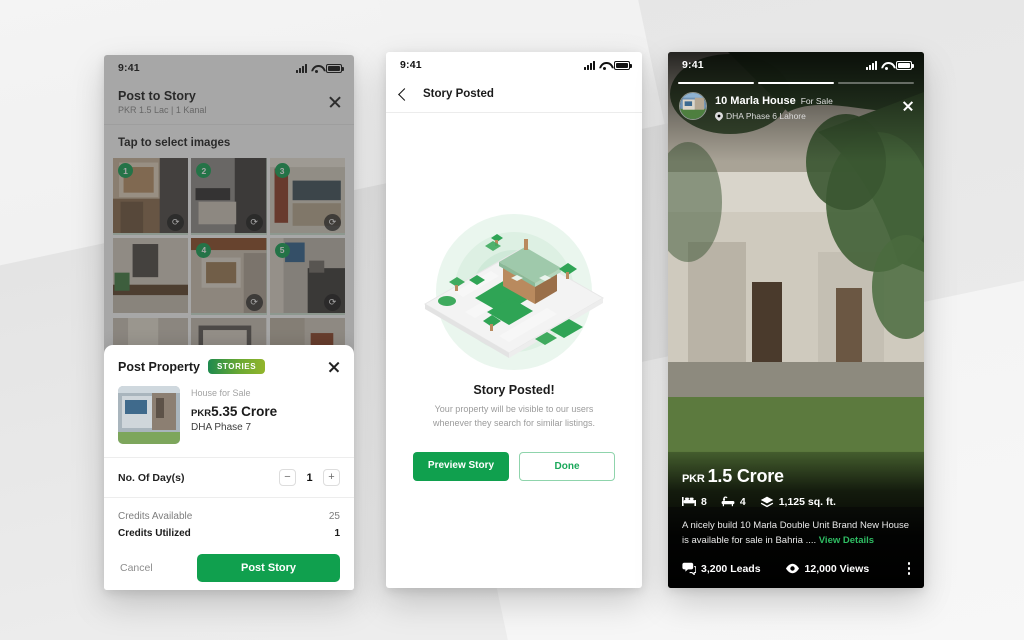  Describe the element at coordinates (151, 276) in the screenshot. I see `gallery-item` at that location.